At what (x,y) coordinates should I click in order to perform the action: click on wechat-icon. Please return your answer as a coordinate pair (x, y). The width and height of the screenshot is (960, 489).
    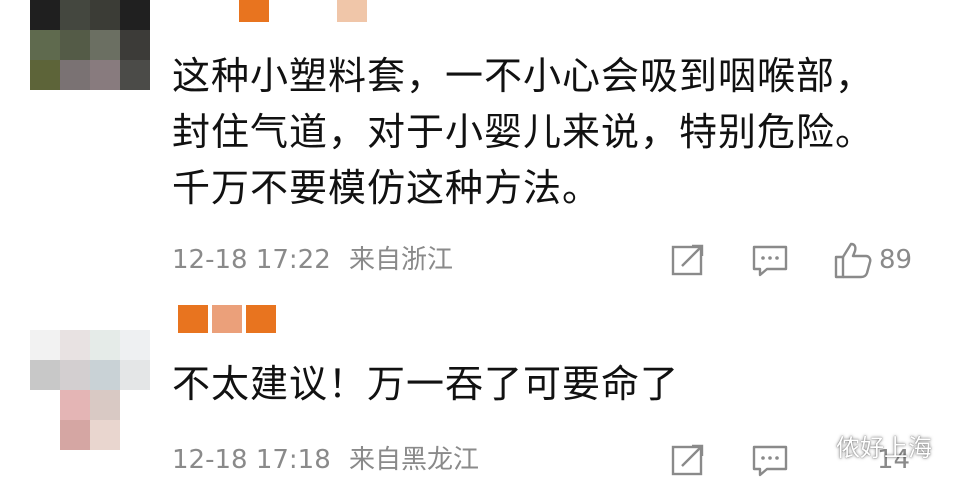
    Looking at the image, I should click on (813, 444).